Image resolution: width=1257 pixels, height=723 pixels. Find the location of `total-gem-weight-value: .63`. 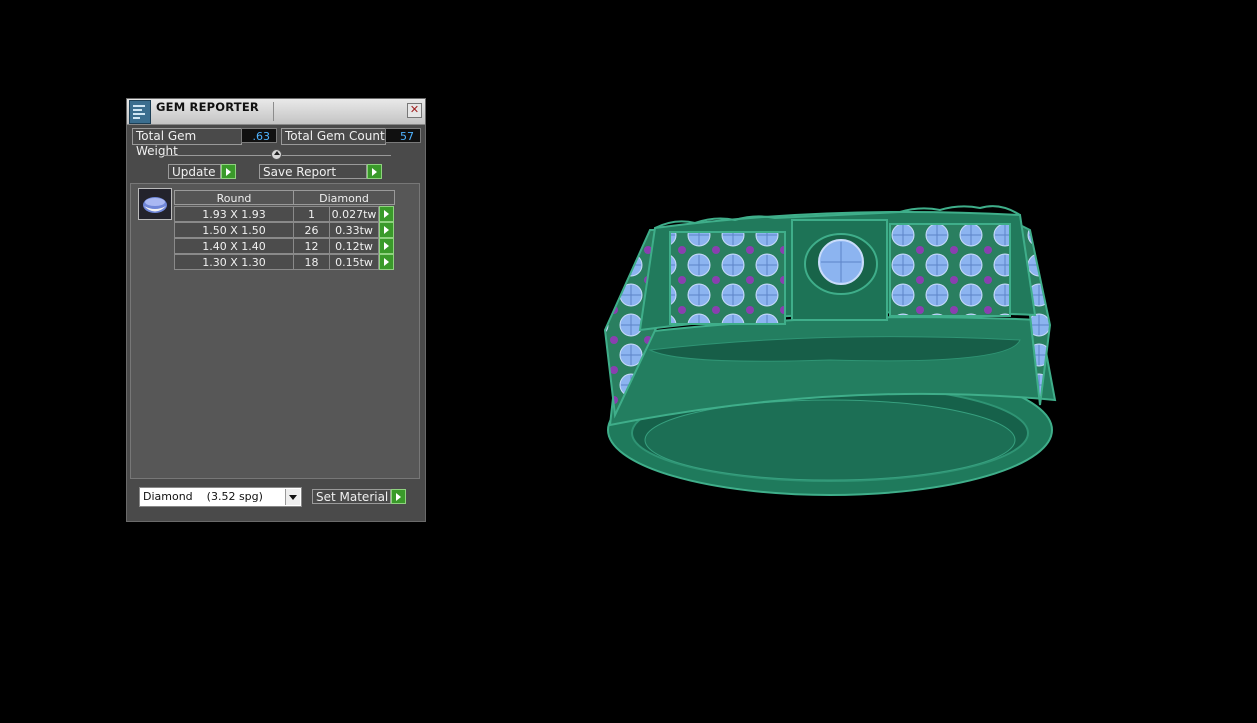

total-gem-weight-value: .63 is located at coordinates (259, 135).